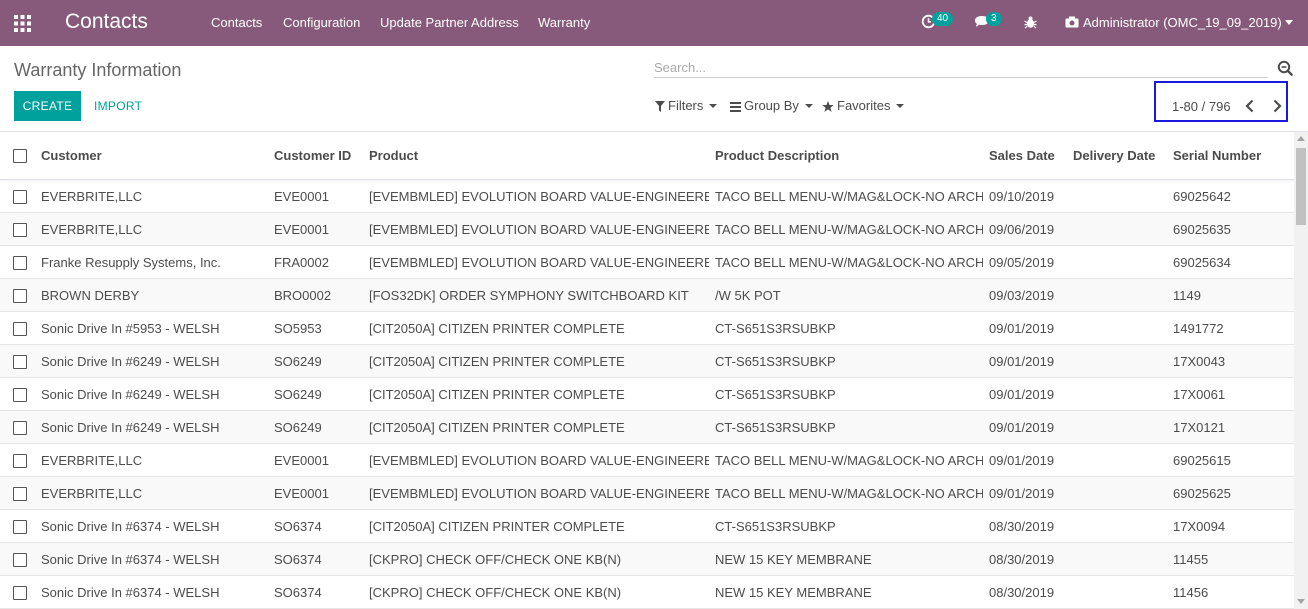  I want to click on menu-update-partner-address: Update Partner Address, so click(449, 23).